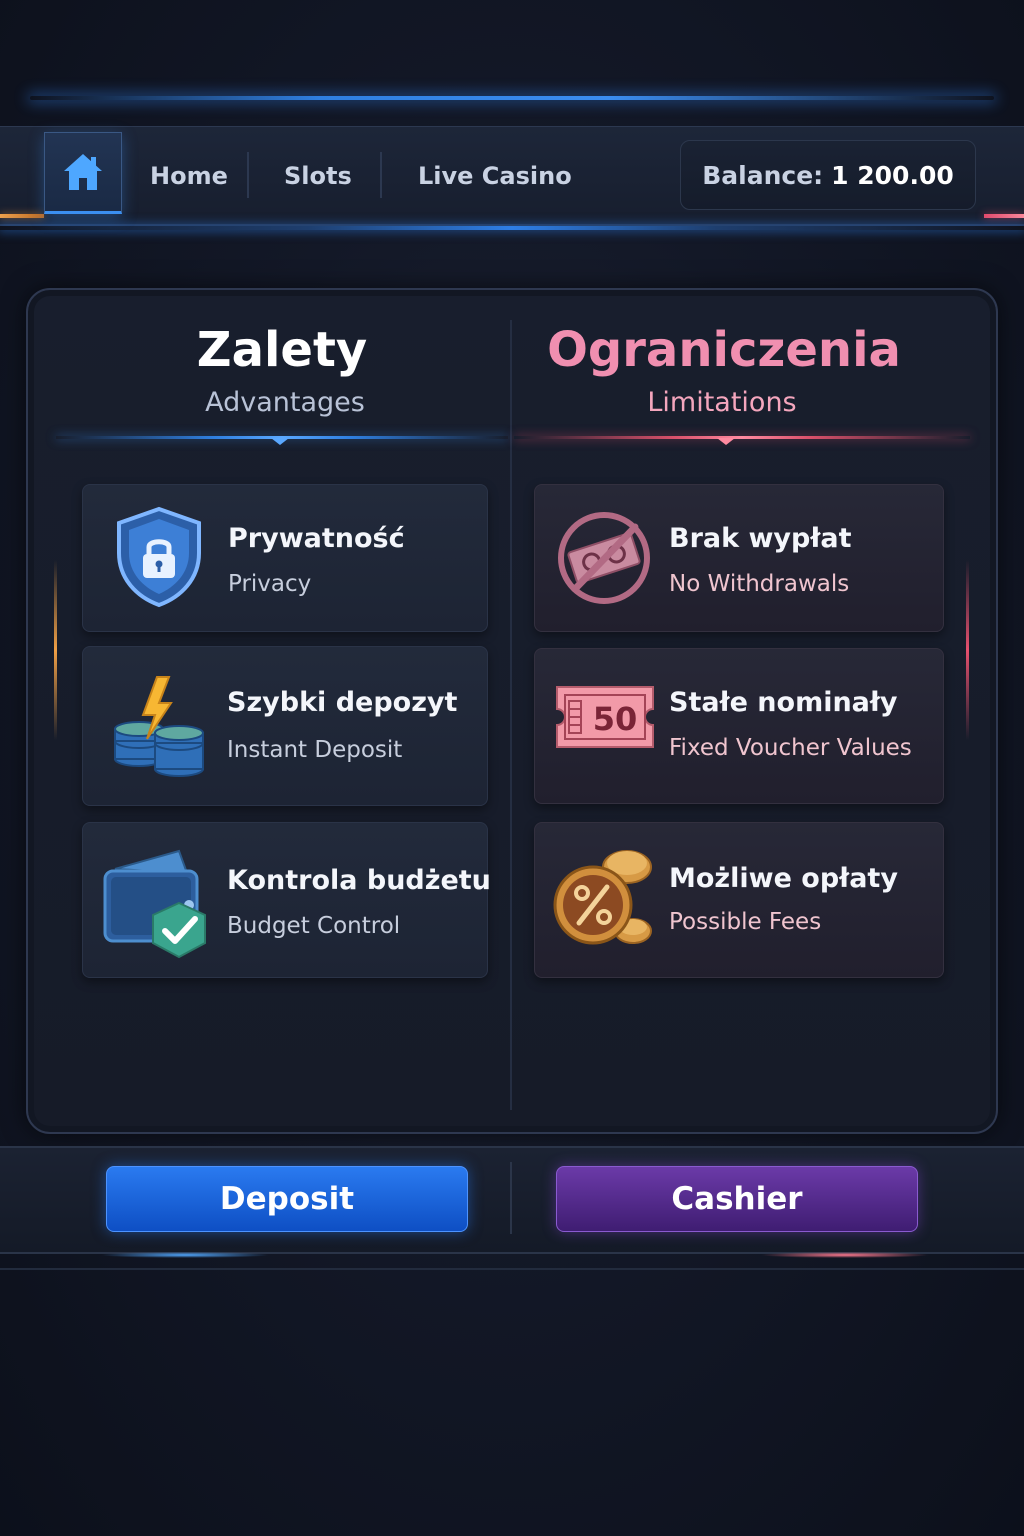  Describe the element at coordinates (739, 726) in the screenshot. I see `limitation-card-fixed-vouchers: 50 Stałe nominały Fixed Voucher Values` at that location.